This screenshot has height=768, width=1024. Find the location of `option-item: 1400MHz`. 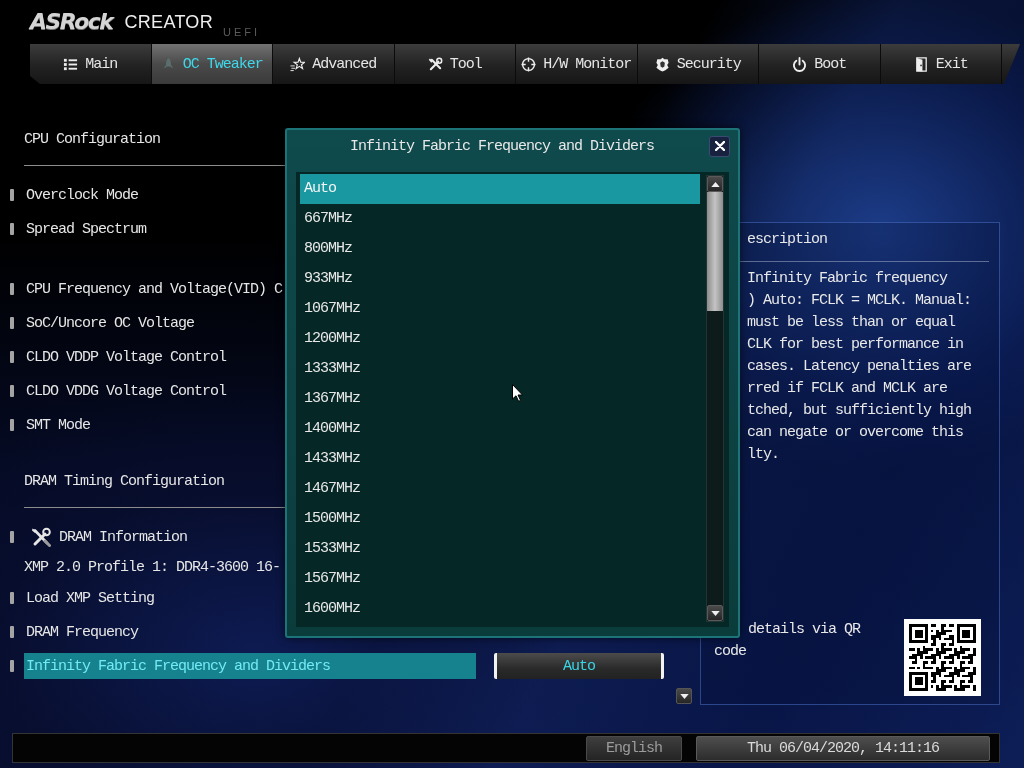

option-item: 1400MHz is located at coordinates (500, 429).